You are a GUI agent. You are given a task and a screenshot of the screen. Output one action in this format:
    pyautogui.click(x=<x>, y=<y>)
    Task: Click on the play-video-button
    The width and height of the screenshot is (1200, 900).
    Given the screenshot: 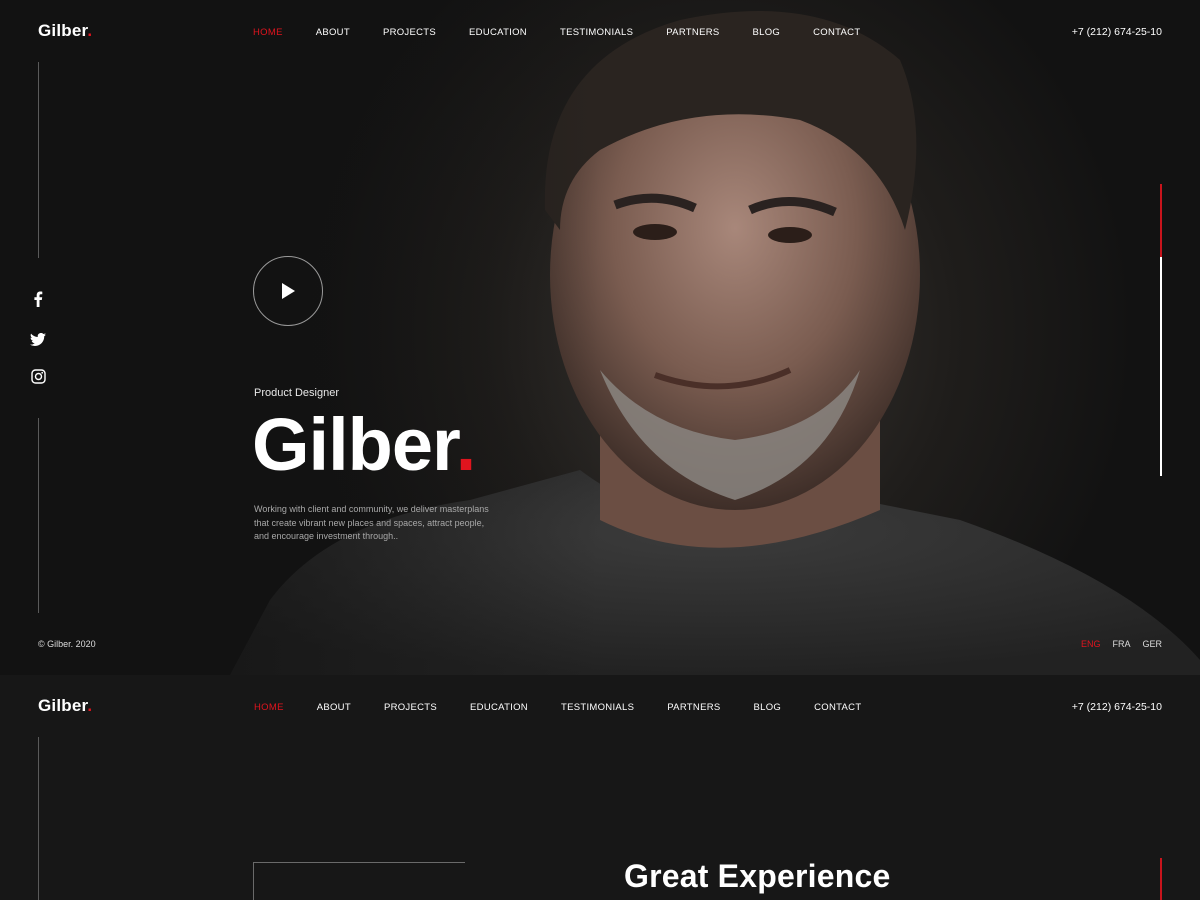 What is the action you would take?
    pyautogui.click(x=288, y=291)
    